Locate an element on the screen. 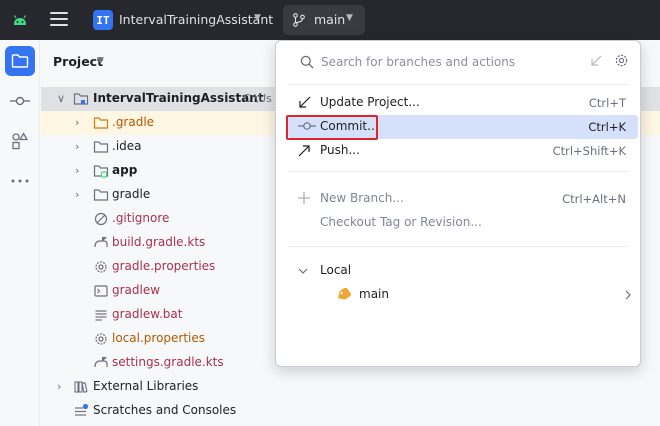 This screenshot has height=426, width=660. more-tools-button is located at coordinates (20, 181).